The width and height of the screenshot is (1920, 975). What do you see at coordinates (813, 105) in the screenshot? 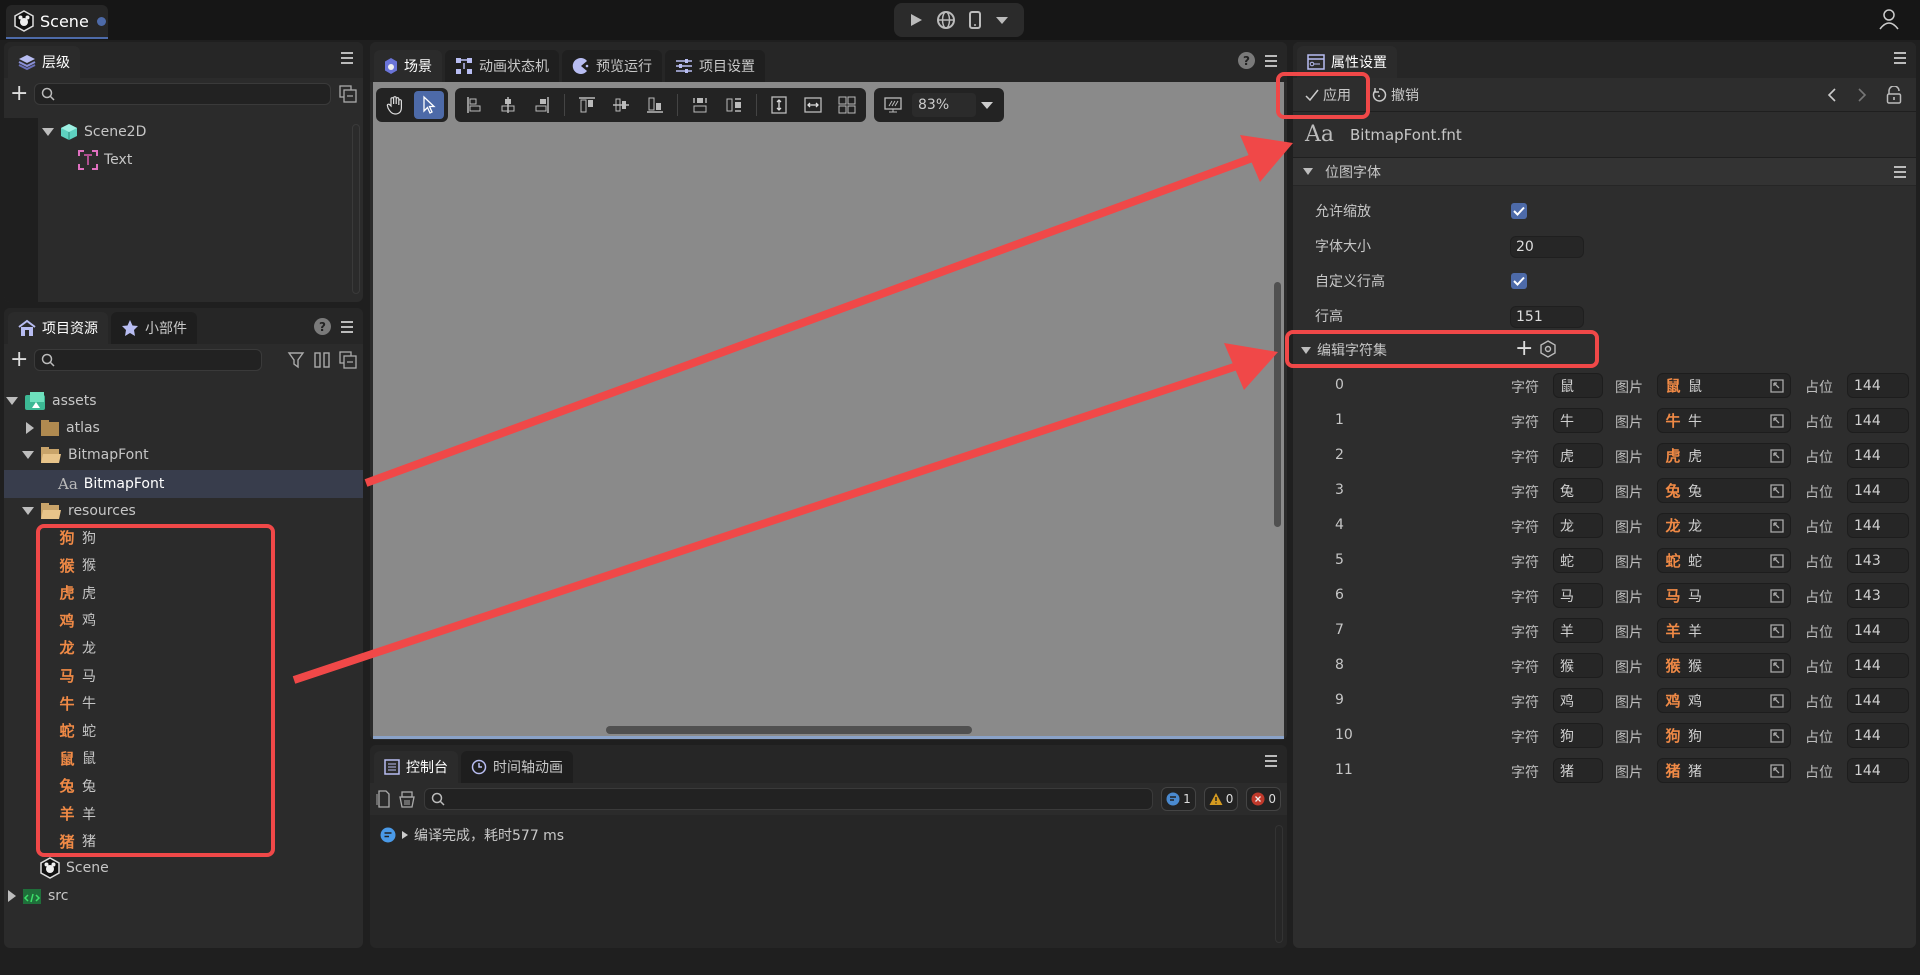
I see `fit-width-button` at bounding box center [813, 105].